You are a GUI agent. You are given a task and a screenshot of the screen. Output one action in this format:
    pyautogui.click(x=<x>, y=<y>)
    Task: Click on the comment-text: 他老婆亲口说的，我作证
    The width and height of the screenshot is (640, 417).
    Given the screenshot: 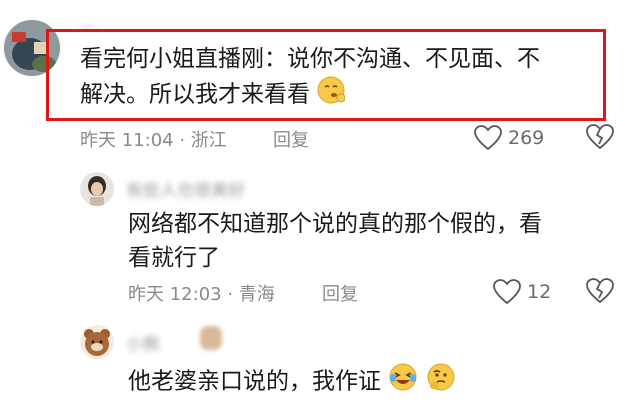 What is the action you would take?
    pyautogui.click(x=368, y=382)
    